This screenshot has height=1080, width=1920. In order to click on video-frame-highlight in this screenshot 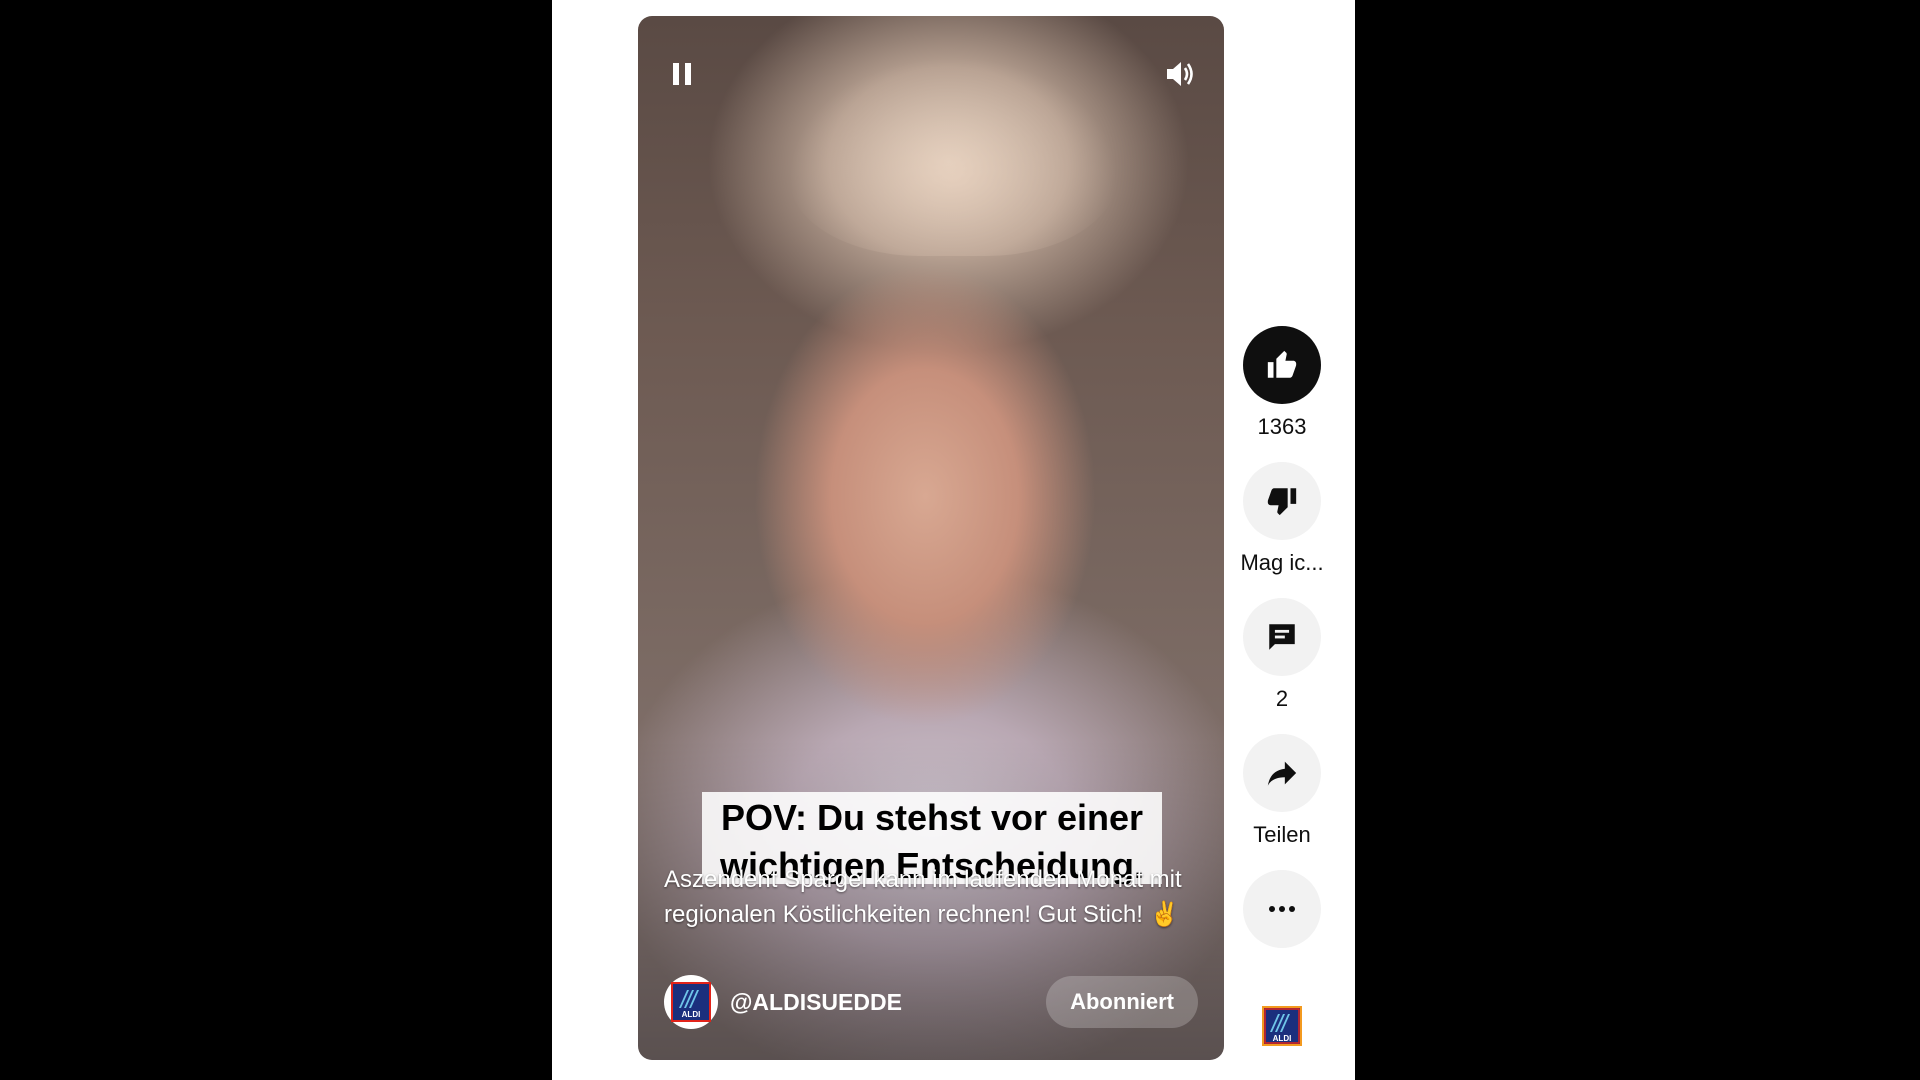, I will do `click(953, 156)`.